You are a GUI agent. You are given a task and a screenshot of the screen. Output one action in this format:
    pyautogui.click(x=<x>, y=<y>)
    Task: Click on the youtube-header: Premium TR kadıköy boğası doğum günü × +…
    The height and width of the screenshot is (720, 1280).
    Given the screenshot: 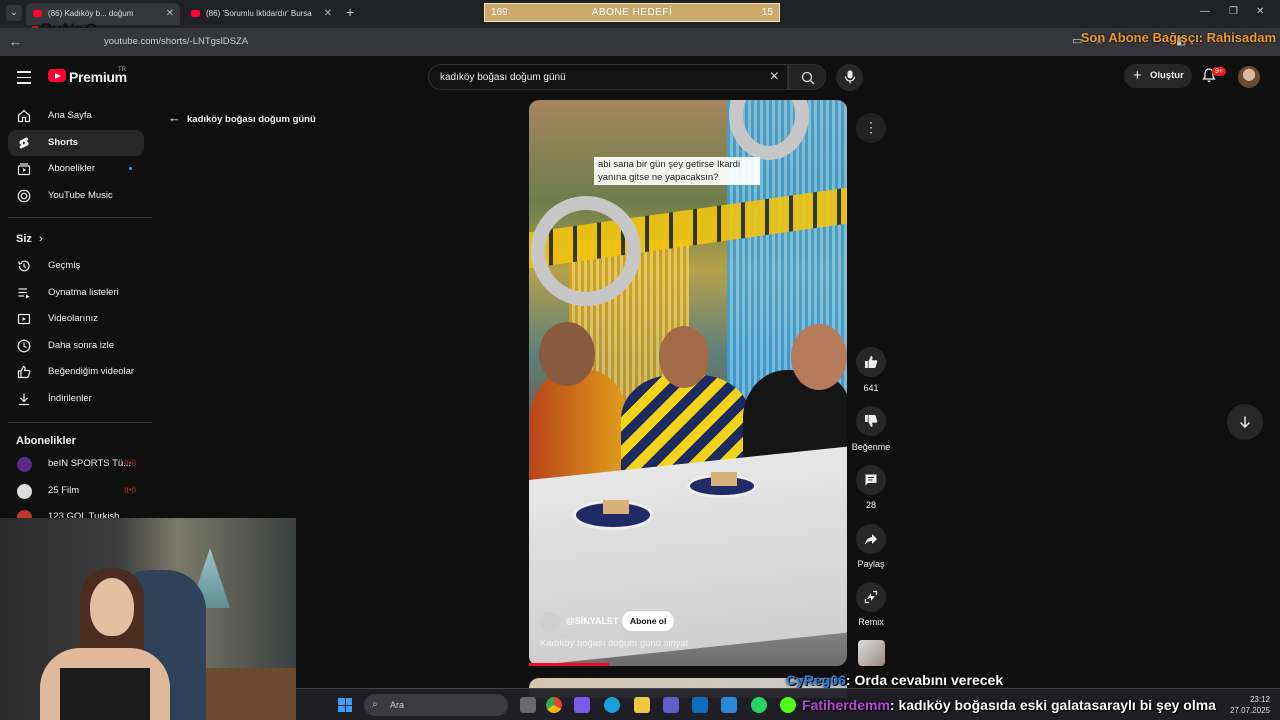 What is the action you would take?
    pyautogui.click(x=640, y=78)
    